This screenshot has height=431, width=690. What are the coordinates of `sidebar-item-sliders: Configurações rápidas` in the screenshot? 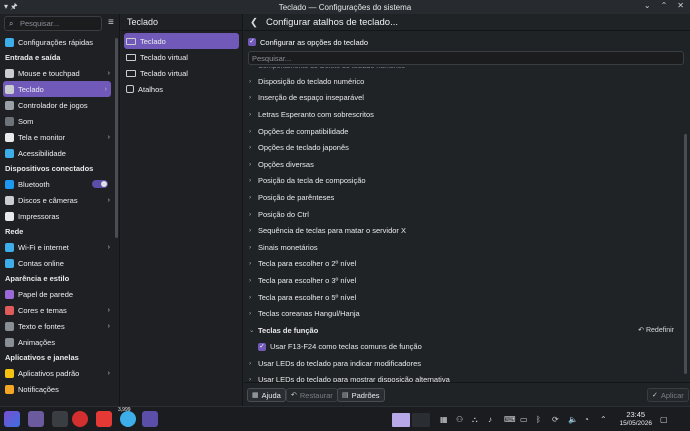 It's located at (57, 42).